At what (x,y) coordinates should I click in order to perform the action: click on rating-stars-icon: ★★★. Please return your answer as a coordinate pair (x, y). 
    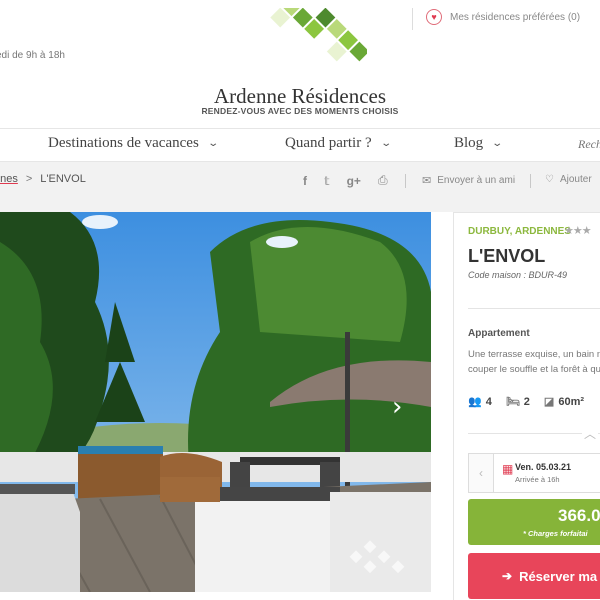
    Looking at the image, I should click on (578, 231).